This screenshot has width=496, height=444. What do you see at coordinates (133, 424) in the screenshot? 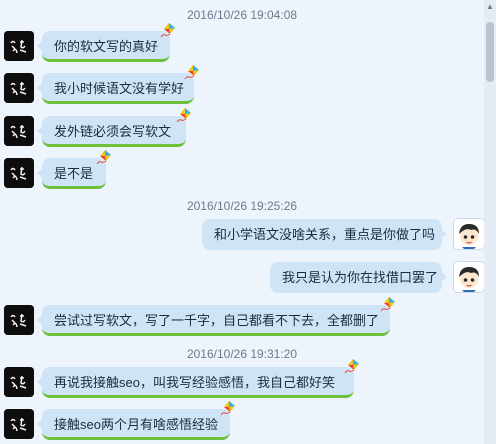
I see `message-bubble-received: 接触seo两个月有啥感悟经验` at bounding box center [133, 424].